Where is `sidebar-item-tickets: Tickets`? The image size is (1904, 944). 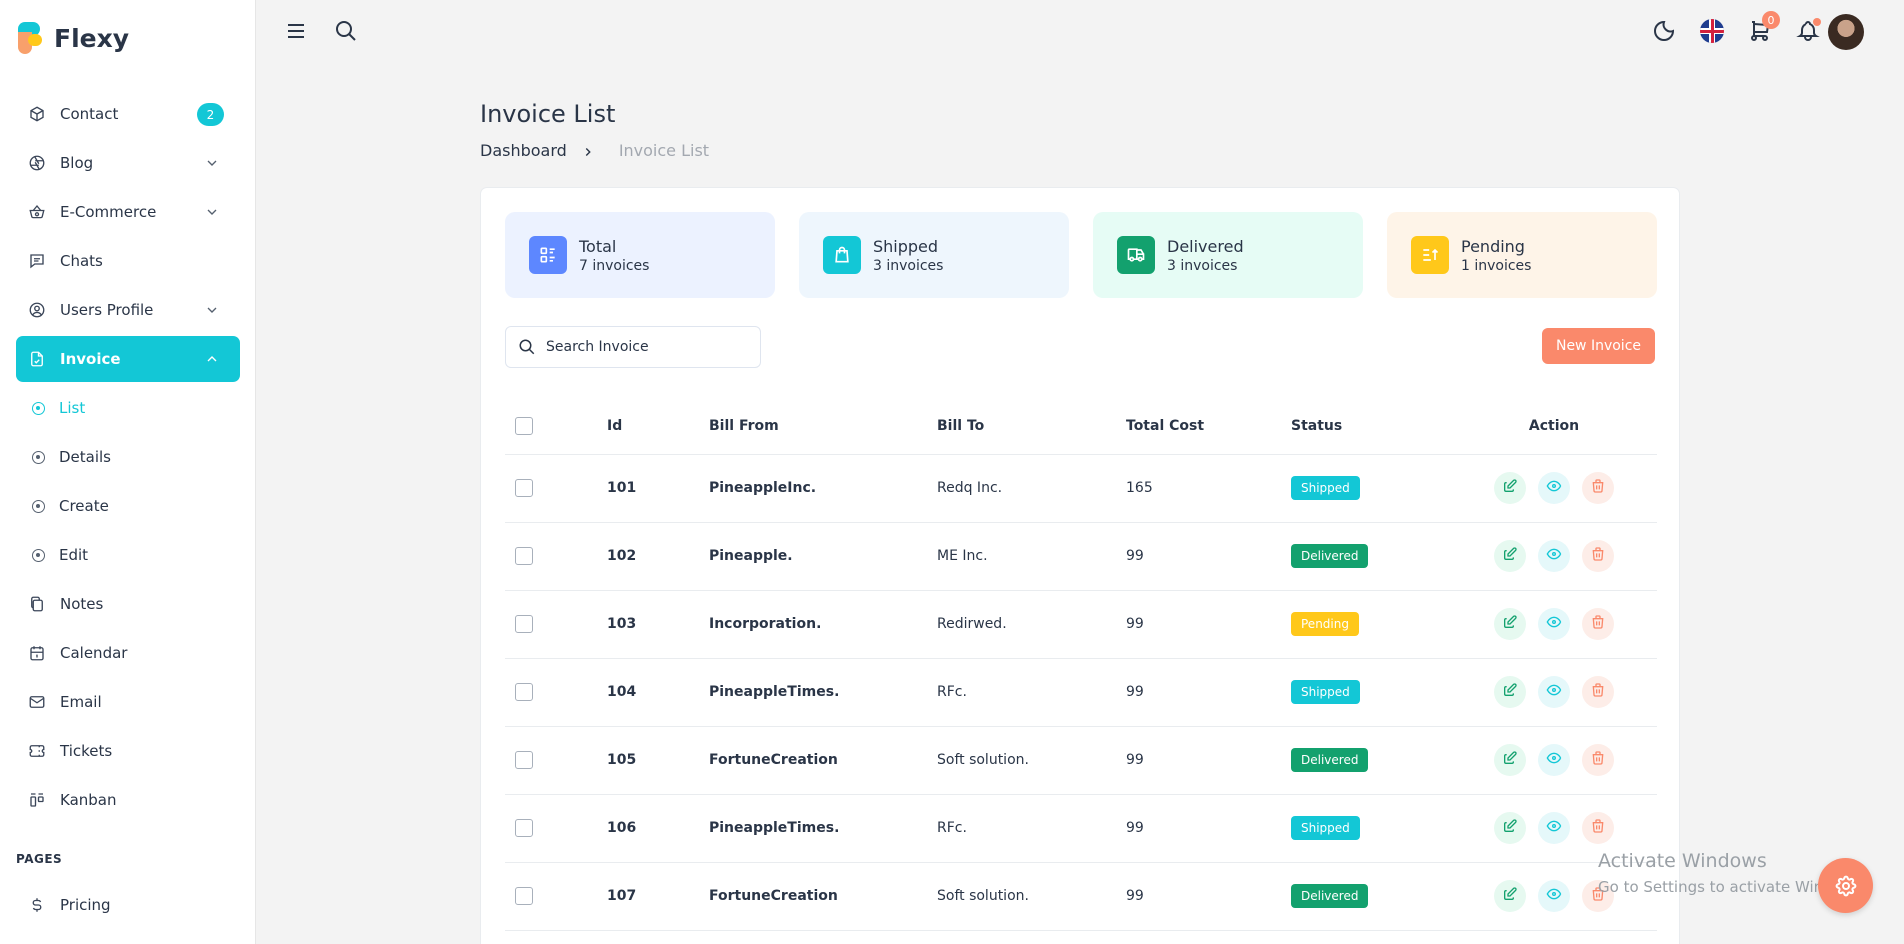 sidebar-item-tickets: Tickets is located at coordinates (128, 751).